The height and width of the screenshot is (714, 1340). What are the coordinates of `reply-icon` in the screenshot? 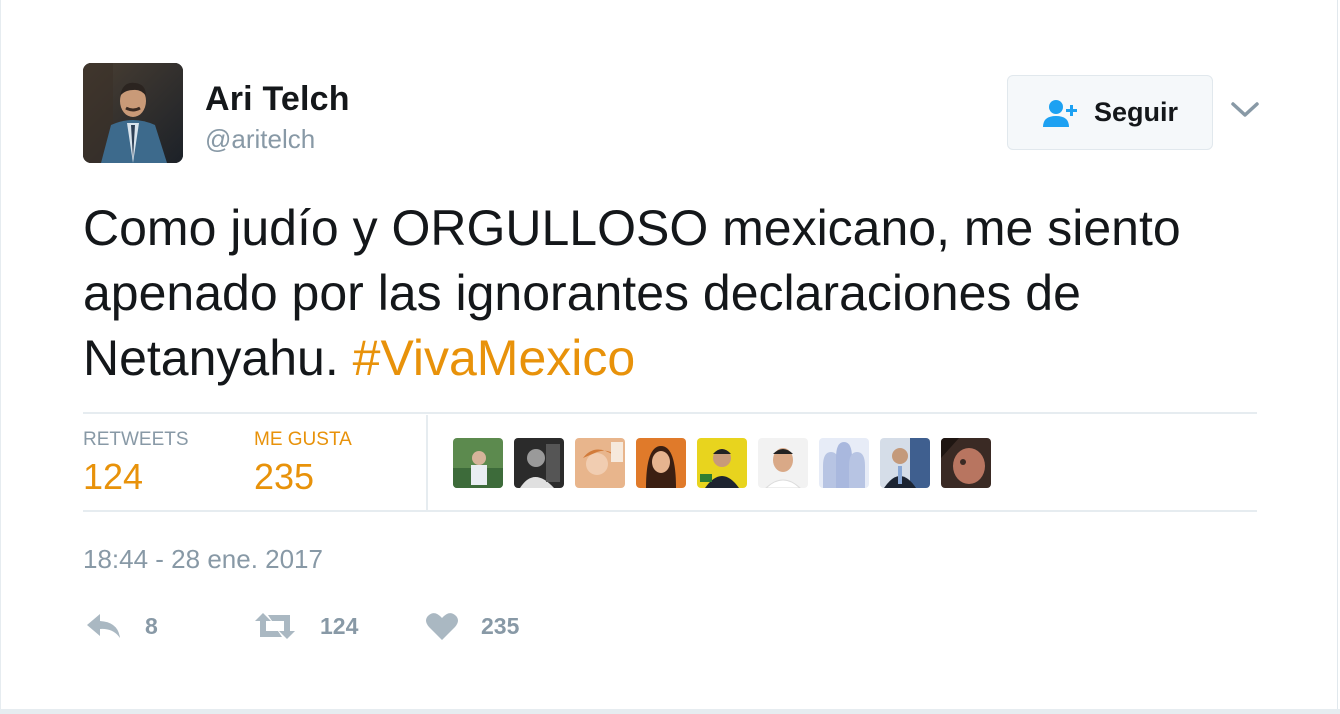 It's located at (104, 626).